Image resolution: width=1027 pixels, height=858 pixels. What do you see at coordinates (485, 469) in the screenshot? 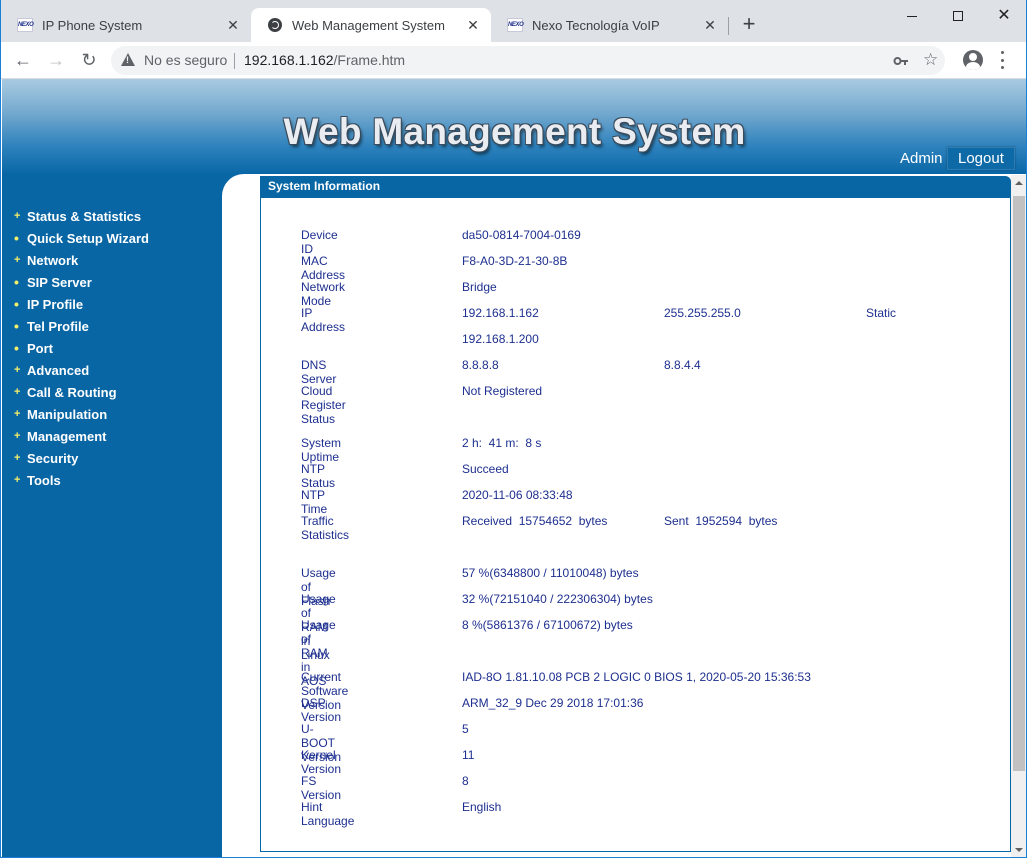
I see `ntp-status-value: Succeed` at bounding box center [485, 469].